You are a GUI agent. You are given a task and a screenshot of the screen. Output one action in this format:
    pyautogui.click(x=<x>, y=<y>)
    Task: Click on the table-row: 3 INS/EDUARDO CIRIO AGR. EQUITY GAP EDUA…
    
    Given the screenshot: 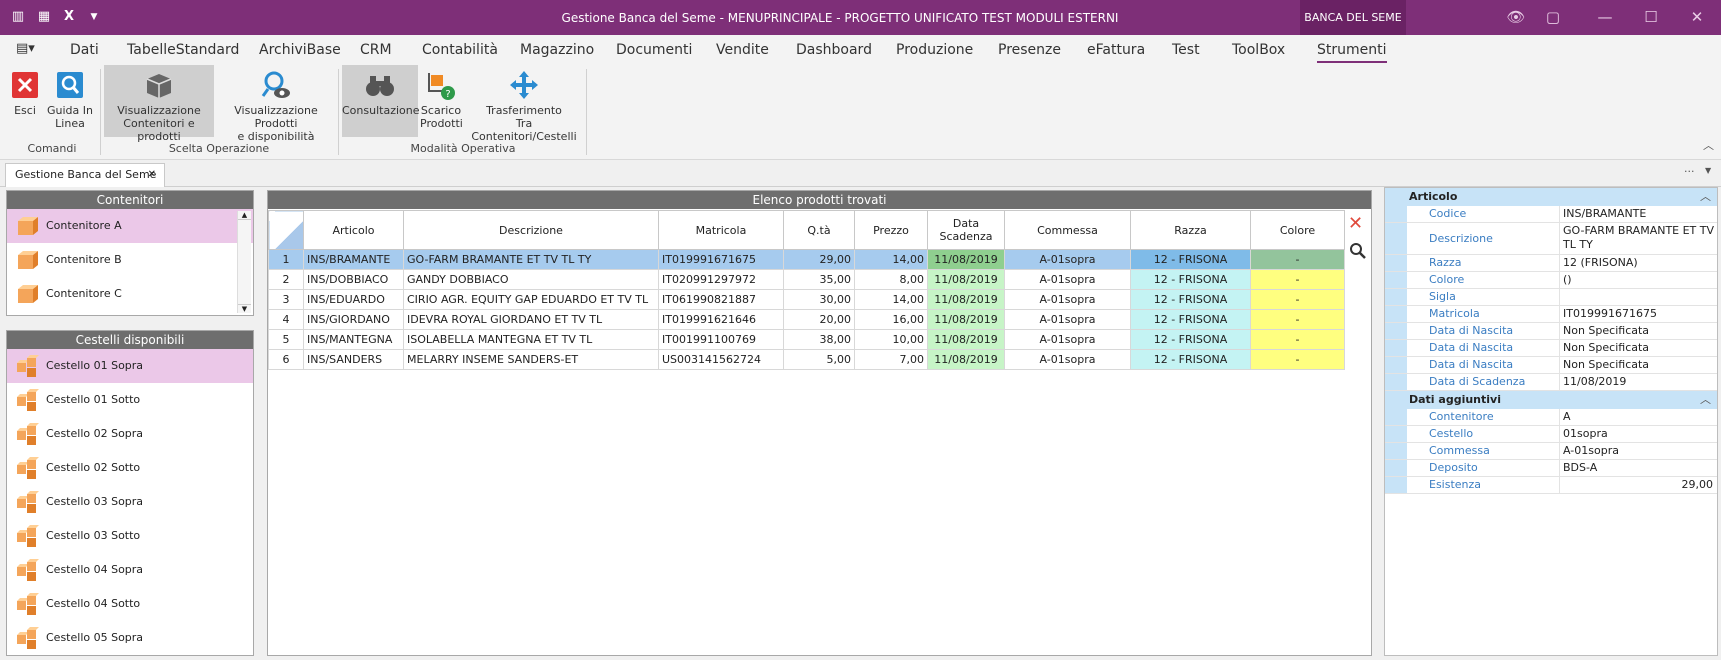 What is the action you would take?
    pyautogui.click(x=806, y=299)
    